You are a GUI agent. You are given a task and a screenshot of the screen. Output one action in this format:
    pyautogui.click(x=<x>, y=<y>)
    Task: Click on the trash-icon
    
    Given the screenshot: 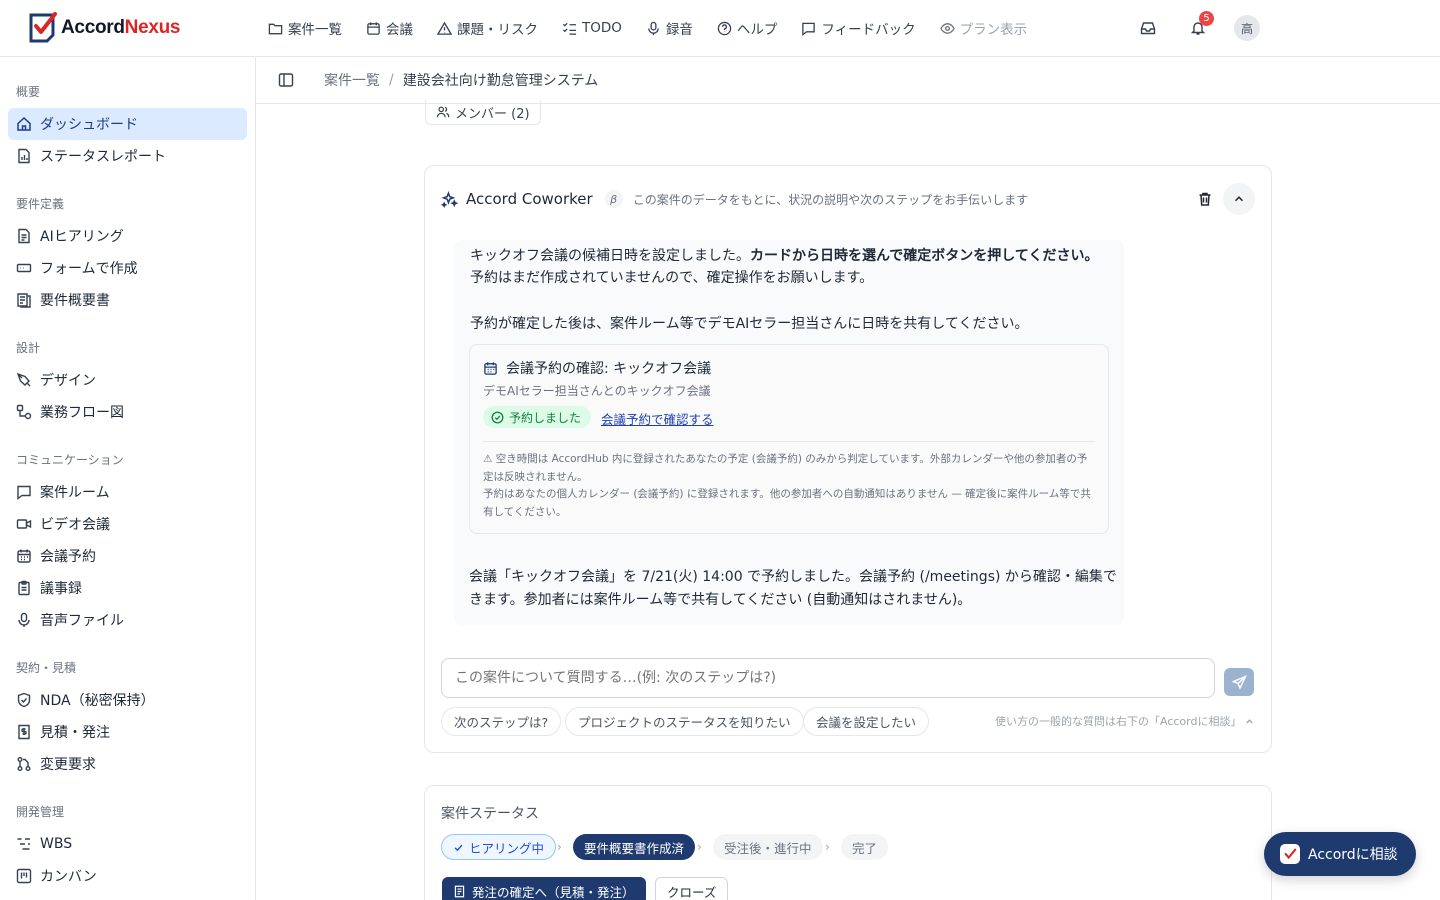 What is the action you would take?
    pyautogui.click(x=1205, y=199)
    